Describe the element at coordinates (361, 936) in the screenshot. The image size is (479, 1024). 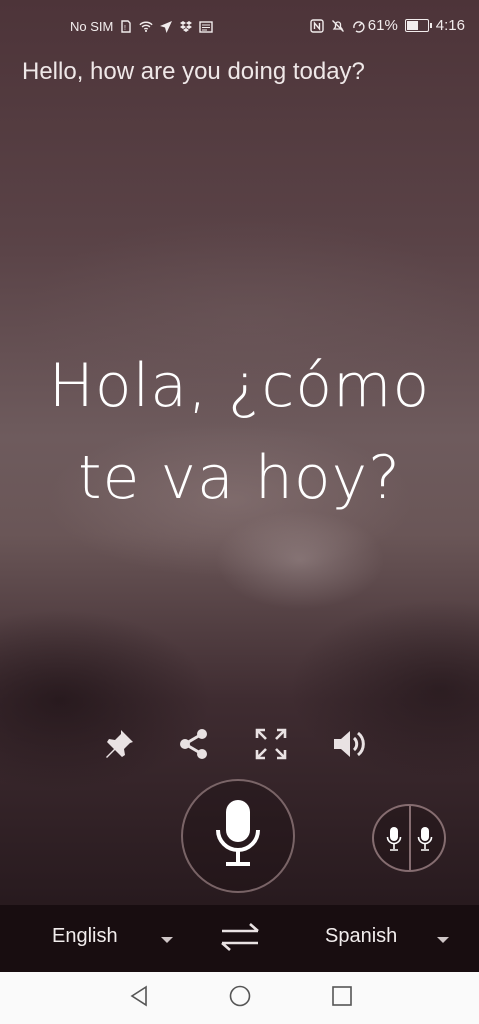
I see `target-language-label: Spanish` at that location.